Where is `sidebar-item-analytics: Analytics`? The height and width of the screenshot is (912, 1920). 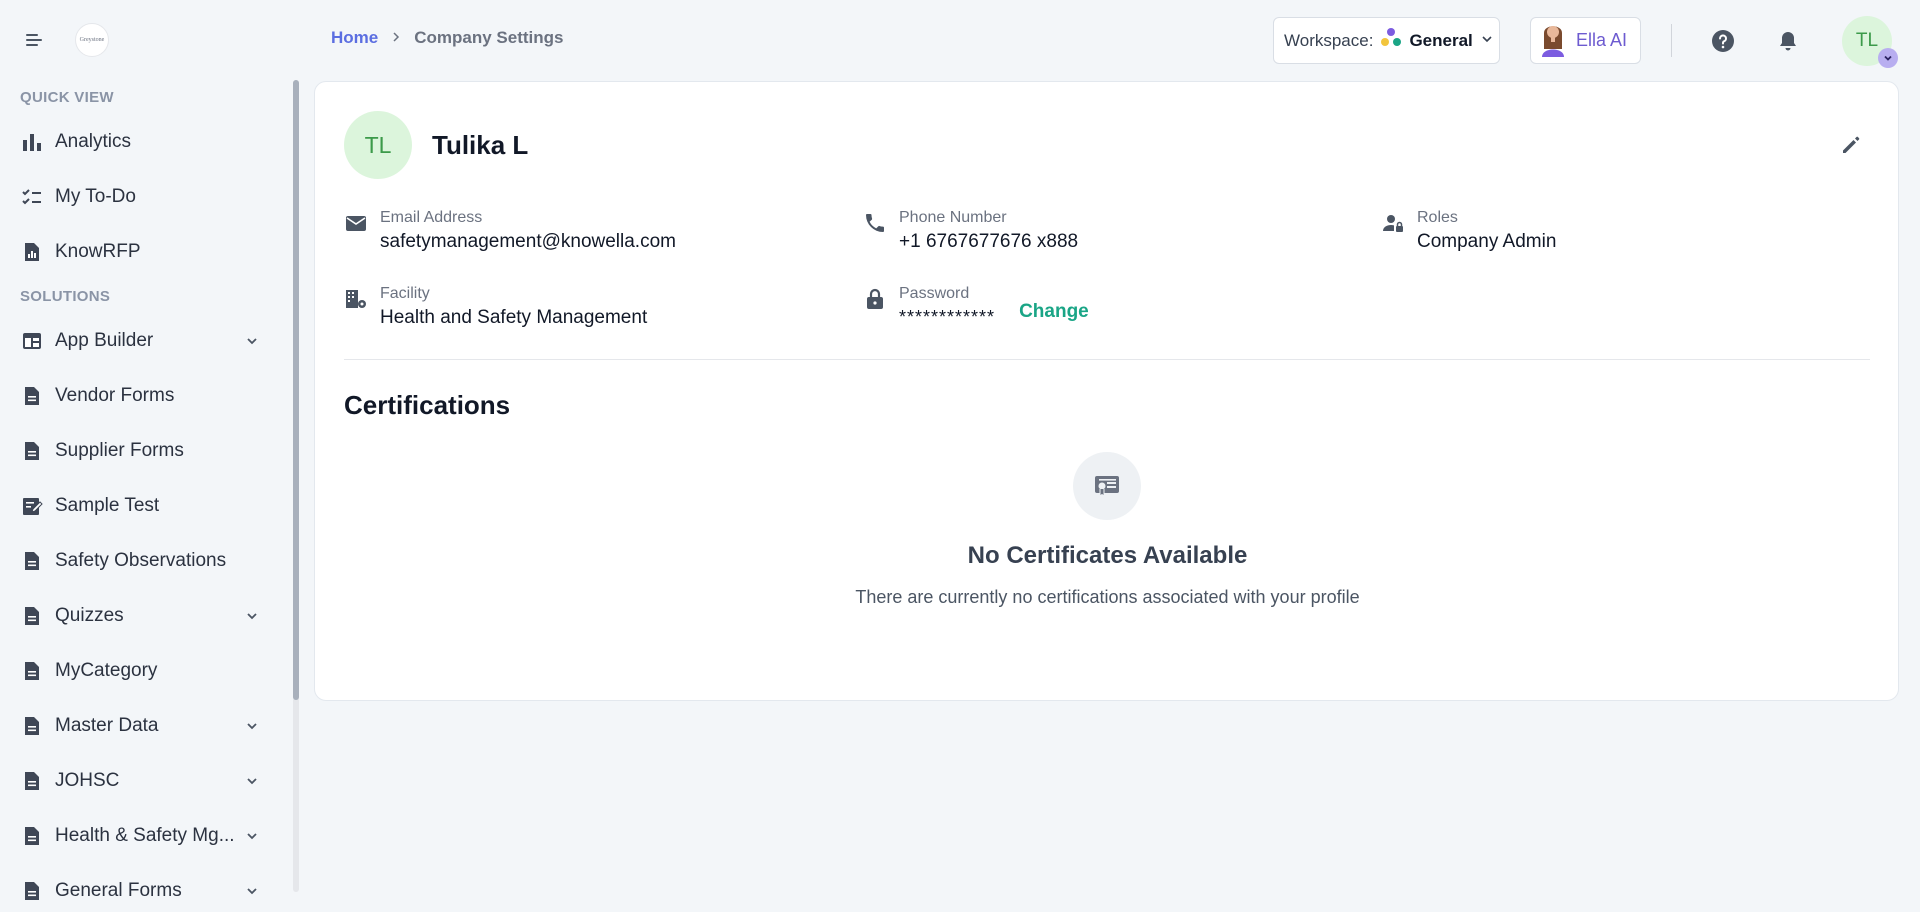
sidebar-item-analytics: Analytics is located at coordinates (145, 141).